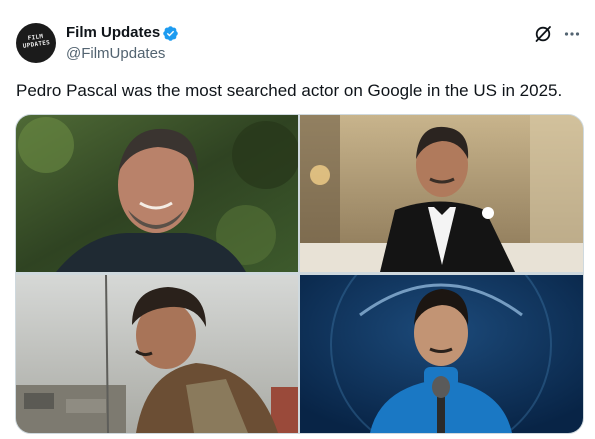  What do you see at coordinates (113, 33) in the screenshot?
I see `display-name: Film Updates` at bounding box center [113, 33].